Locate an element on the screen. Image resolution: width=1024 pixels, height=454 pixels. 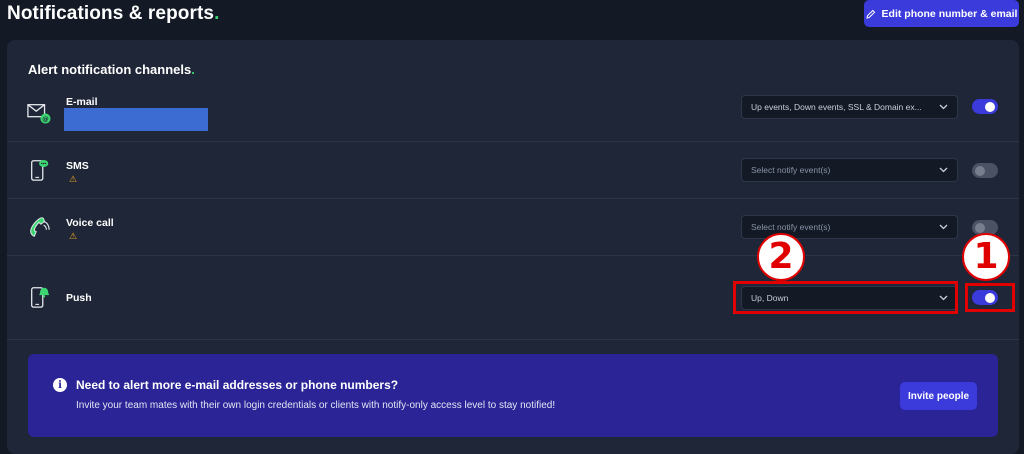
info-icon: i is located at coordinates (60, 385).